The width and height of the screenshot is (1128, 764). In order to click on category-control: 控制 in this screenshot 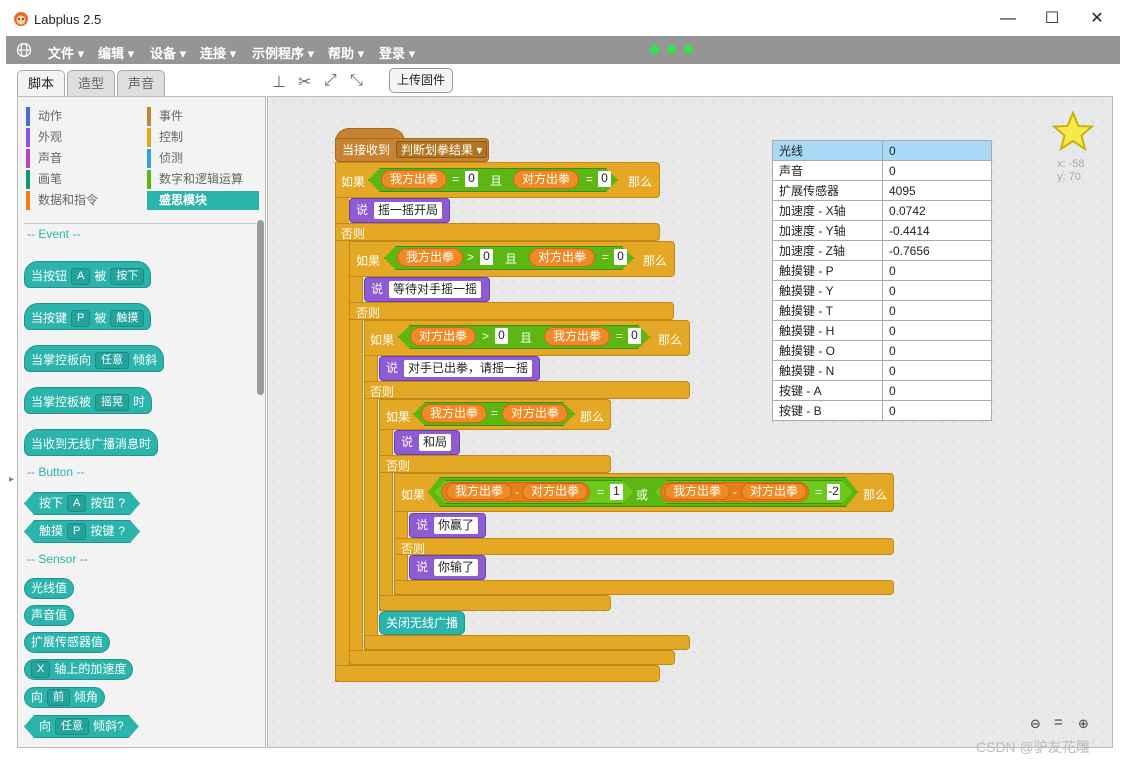, I will do `click(203, 137)`.